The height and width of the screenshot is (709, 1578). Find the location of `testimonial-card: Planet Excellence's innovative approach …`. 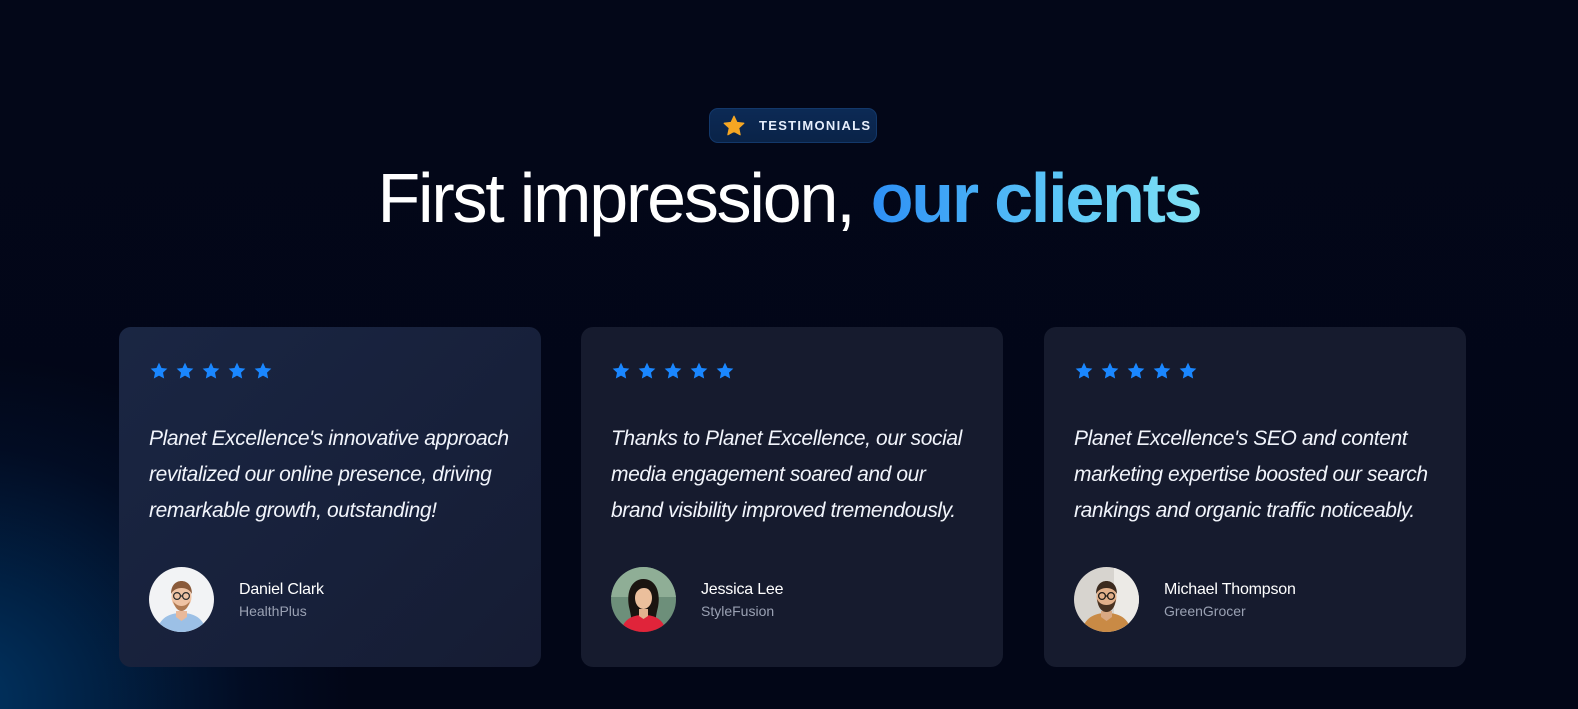

testimonial-card: Planet Excellence's innovative approach … is located at coordinates (330, 497).